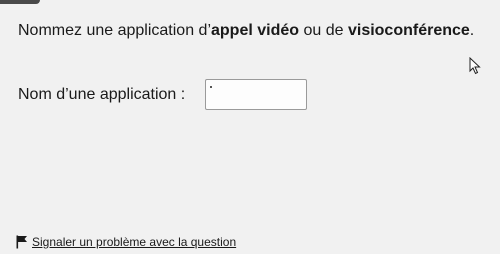 This screenshot has width=500, height=254. Describe the element at coordinates (134, 242) in the screenshot. I see `report-problem-label: Signaler un problème avec la question` at that location.